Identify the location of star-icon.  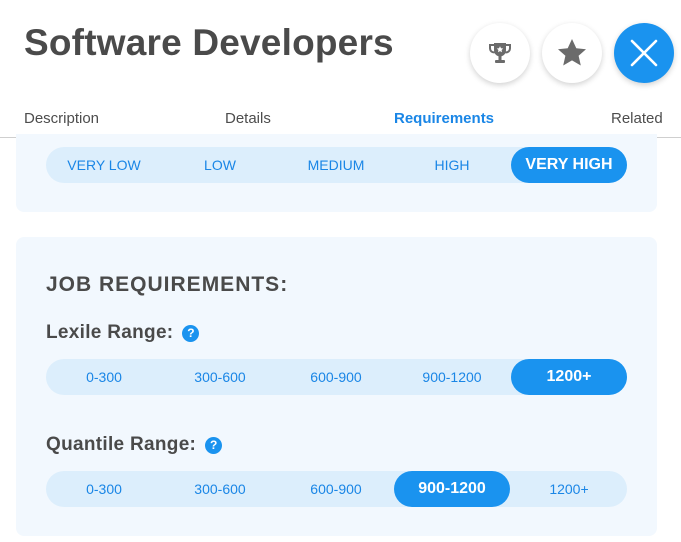
(572, 52).